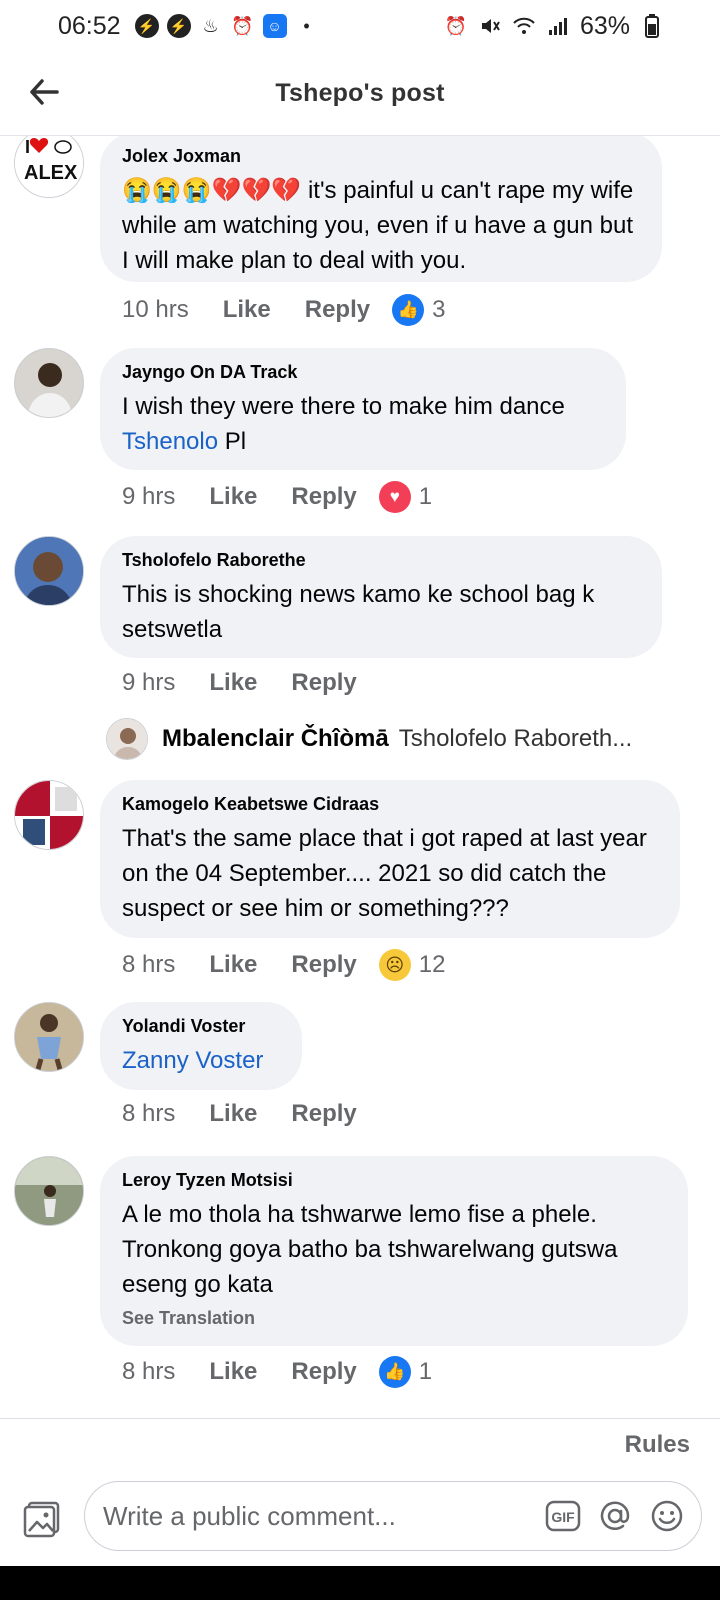  I want to click on signal-icon, so click(558, 26).